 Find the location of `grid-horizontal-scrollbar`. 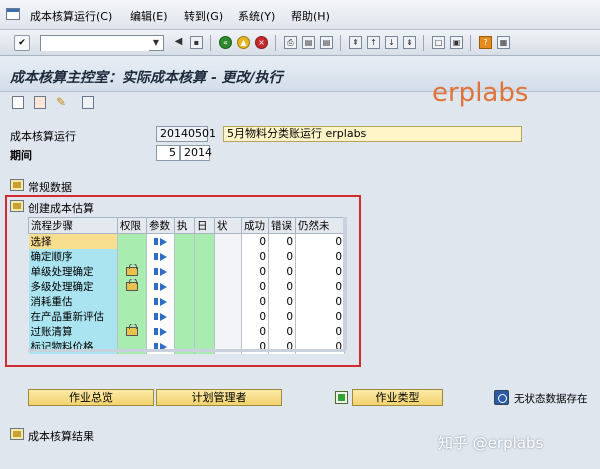

grid-horizontal-scrollbar is located at coordinates (187, 350).